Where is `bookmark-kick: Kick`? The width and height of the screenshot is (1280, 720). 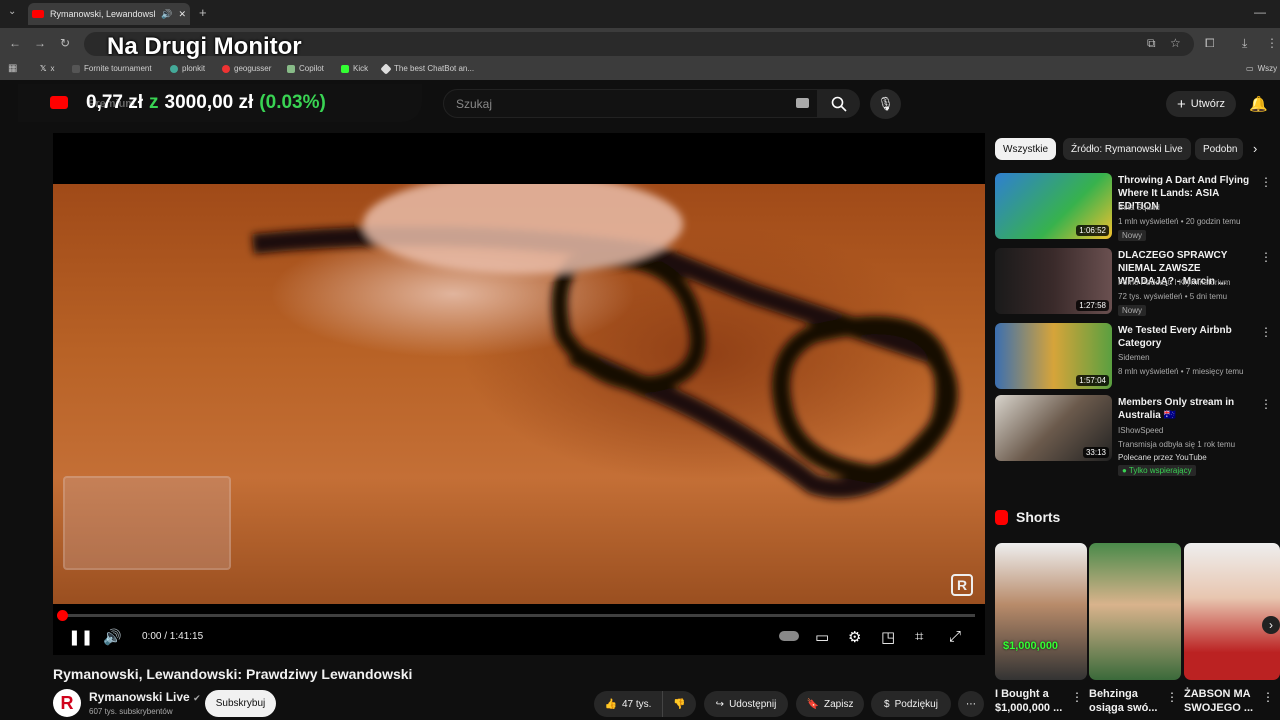 bookmark-kick: Kick is located at coordinates (354, 68).